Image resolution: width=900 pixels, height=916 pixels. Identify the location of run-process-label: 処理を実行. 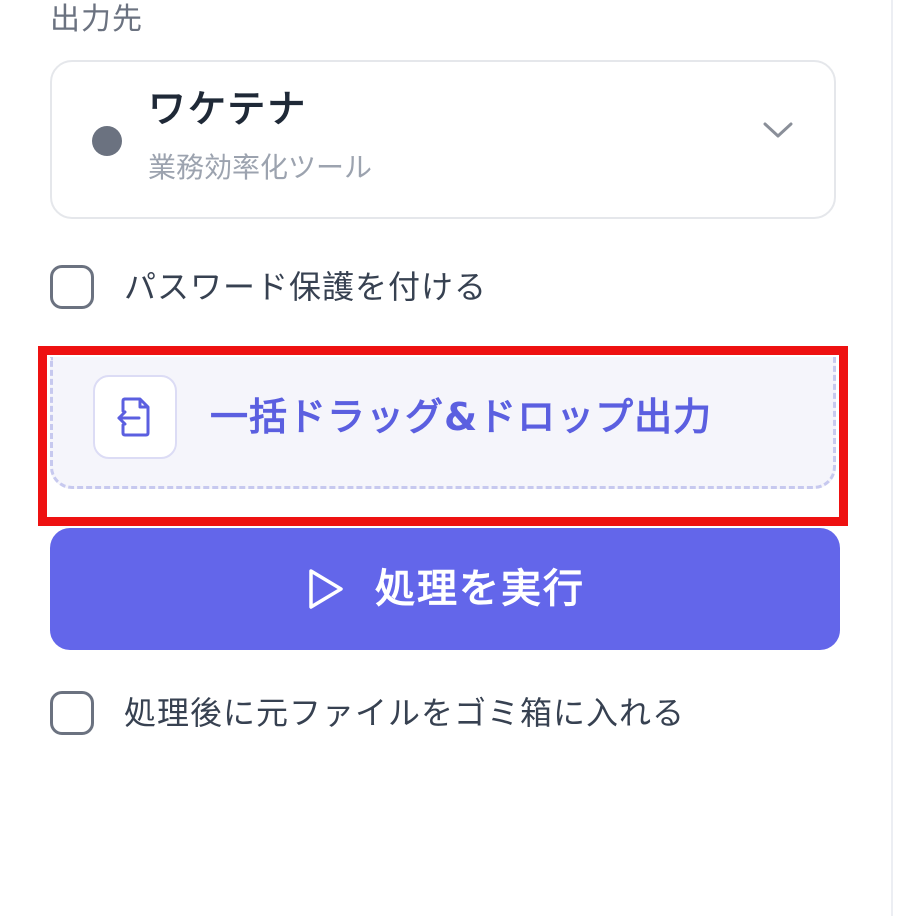
(480, 589).